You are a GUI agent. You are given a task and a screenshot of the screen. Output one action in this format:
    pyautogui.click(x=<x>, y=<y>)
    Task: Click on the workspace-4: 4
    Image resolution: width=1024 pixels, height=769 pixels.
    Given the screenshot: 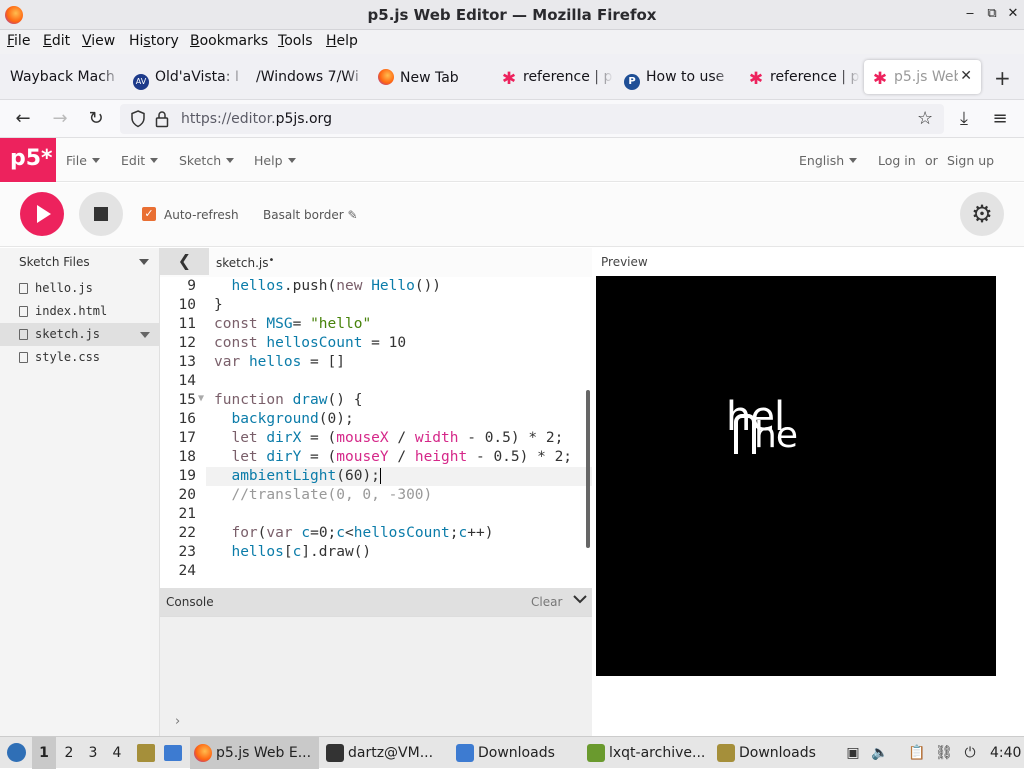 What is the action you would take?
    pyautogui.click(x=117, y=753)
    